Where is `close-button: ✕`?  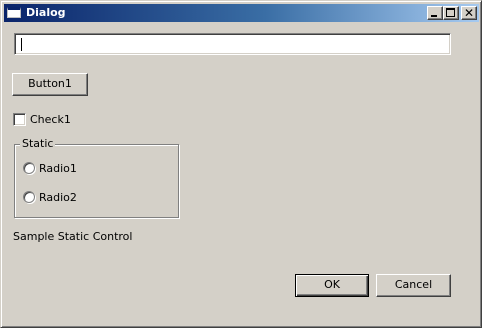
close-button: ✕ is located at coordinates (469, 13).